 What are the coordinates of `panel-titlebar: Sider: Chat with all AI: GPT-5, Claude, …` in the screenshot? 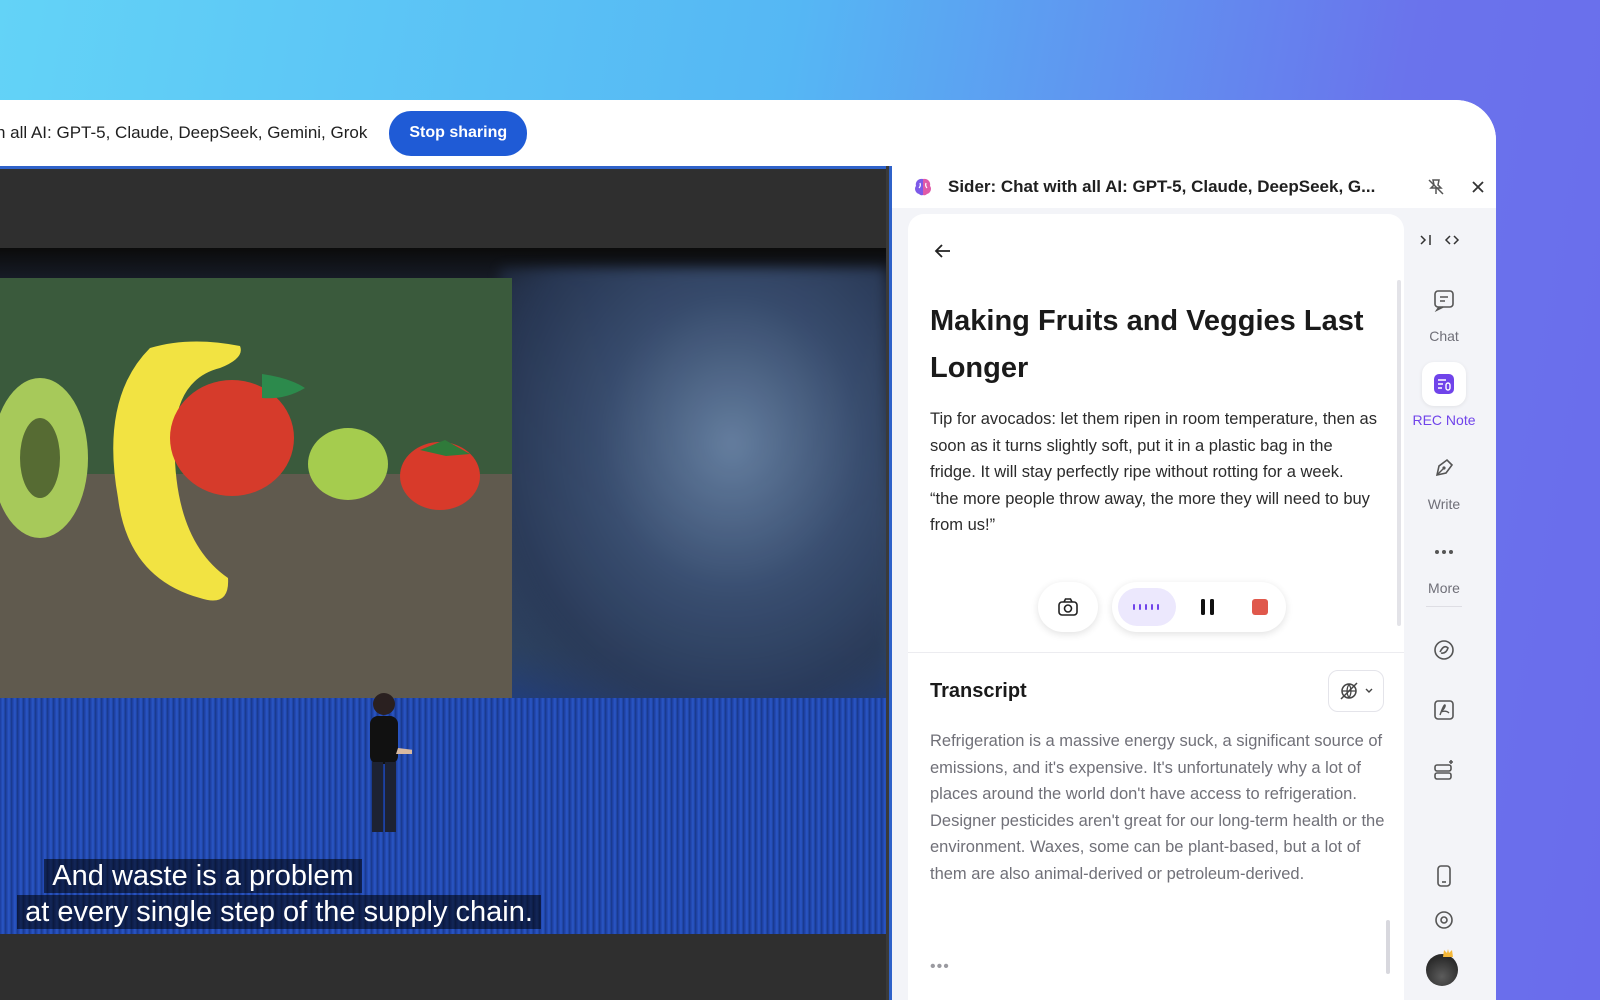 It's located at (1194, 187).